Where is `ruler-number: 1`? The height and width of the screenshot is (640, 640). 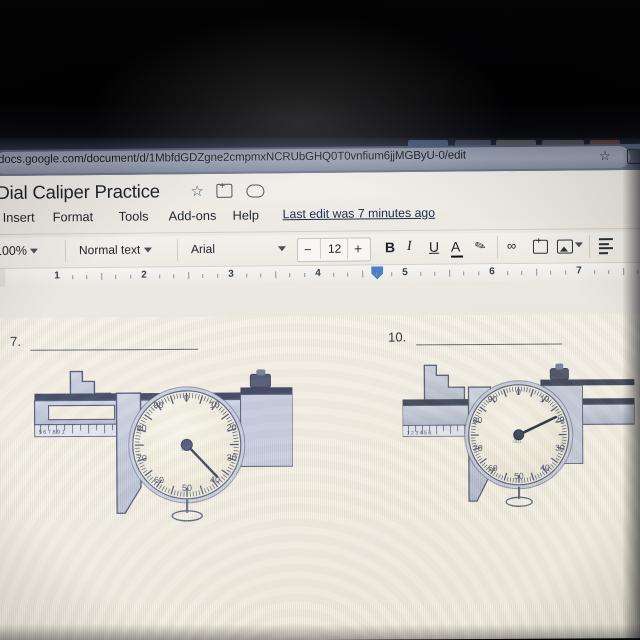
ruler-number: 1 is located at coordinates (57, 276).